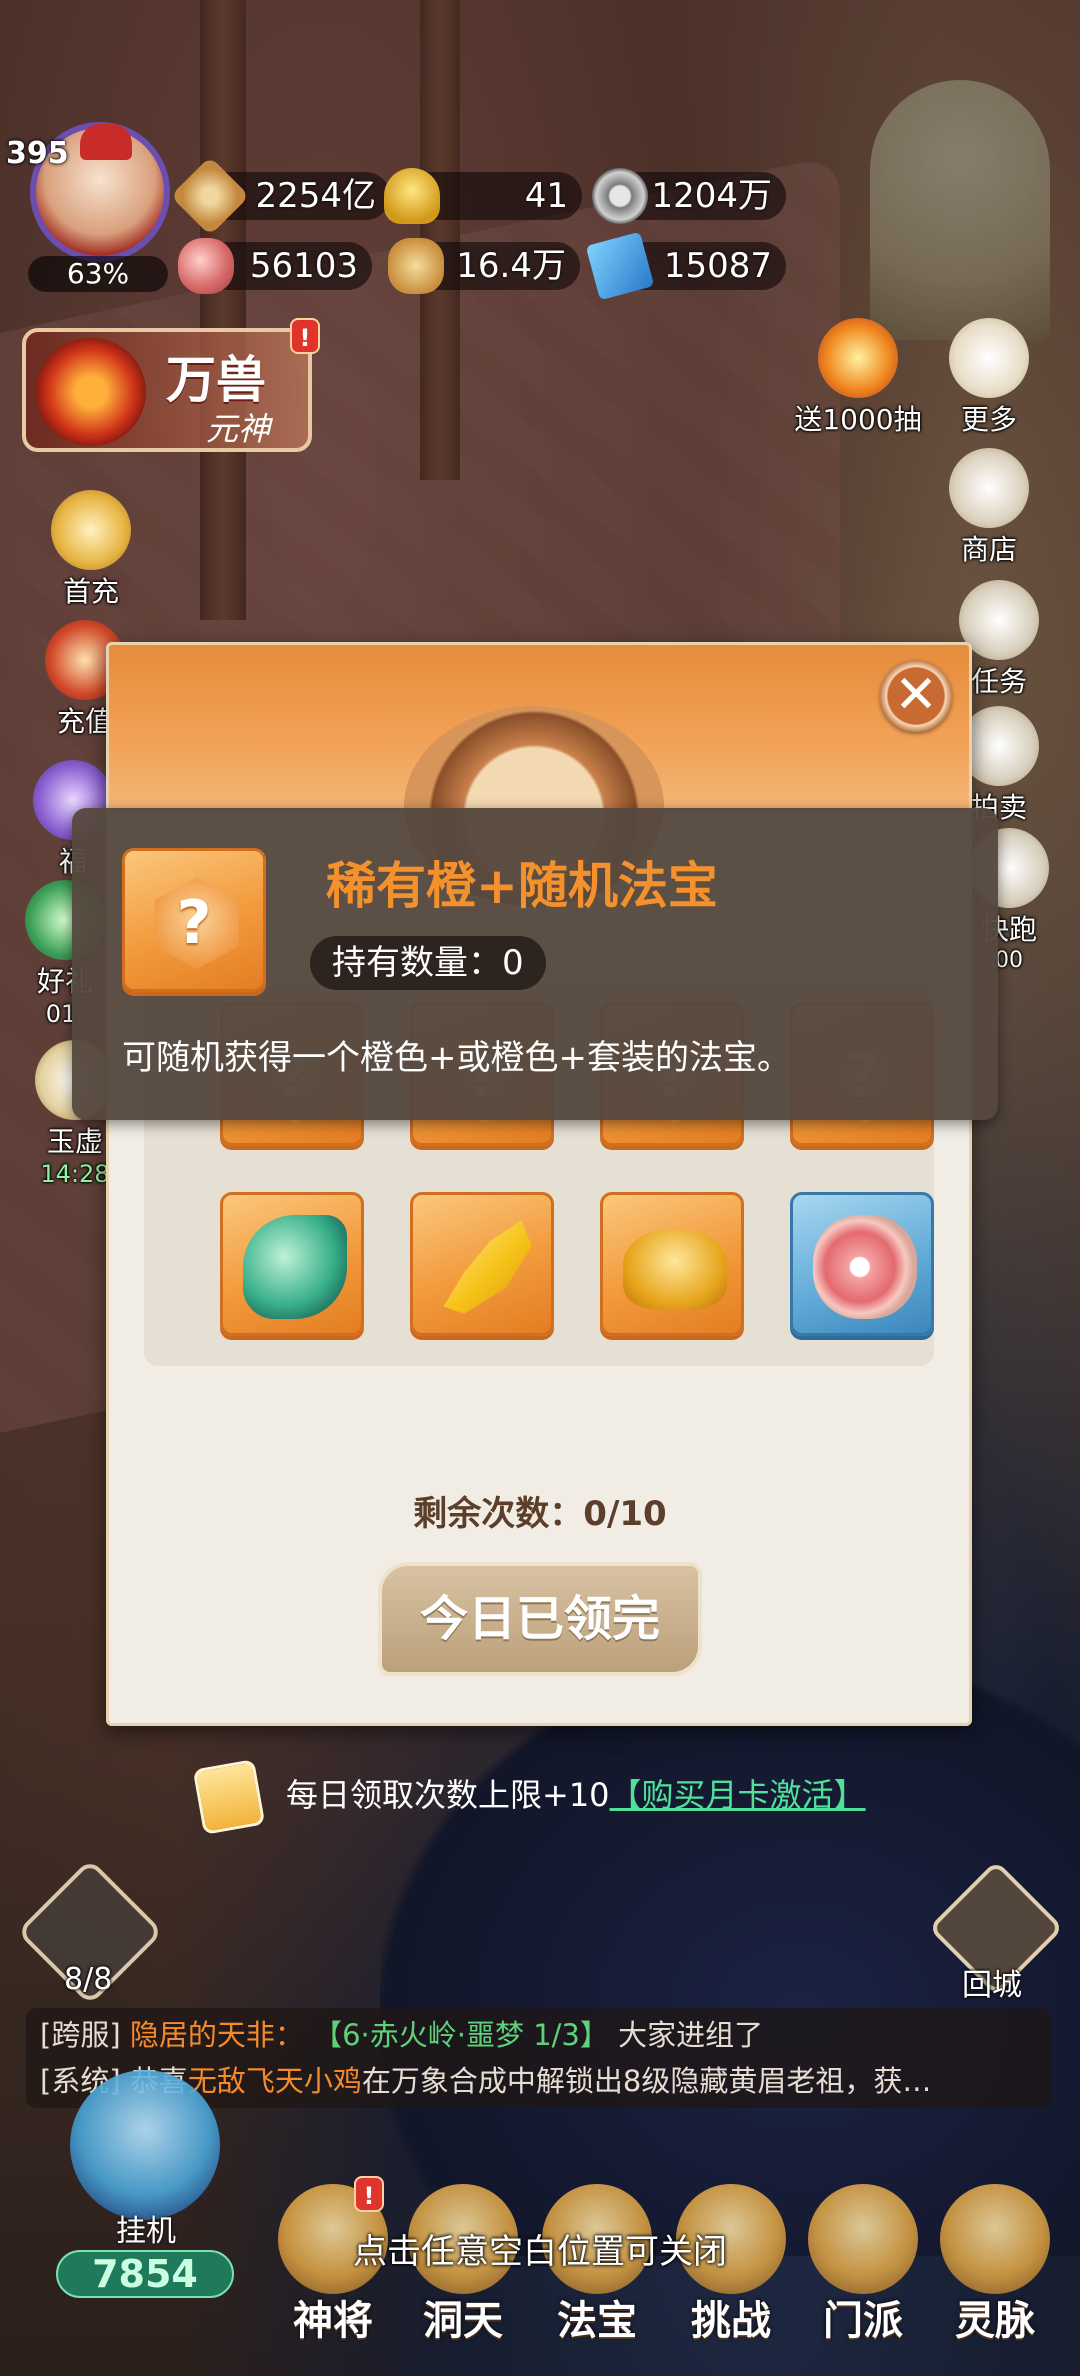 The height and width of the screenshot is (2376, 1080). Describe the element at coordinates (685, 266) in the screenshot. I see `resource-scrolls: 15087` at that location.